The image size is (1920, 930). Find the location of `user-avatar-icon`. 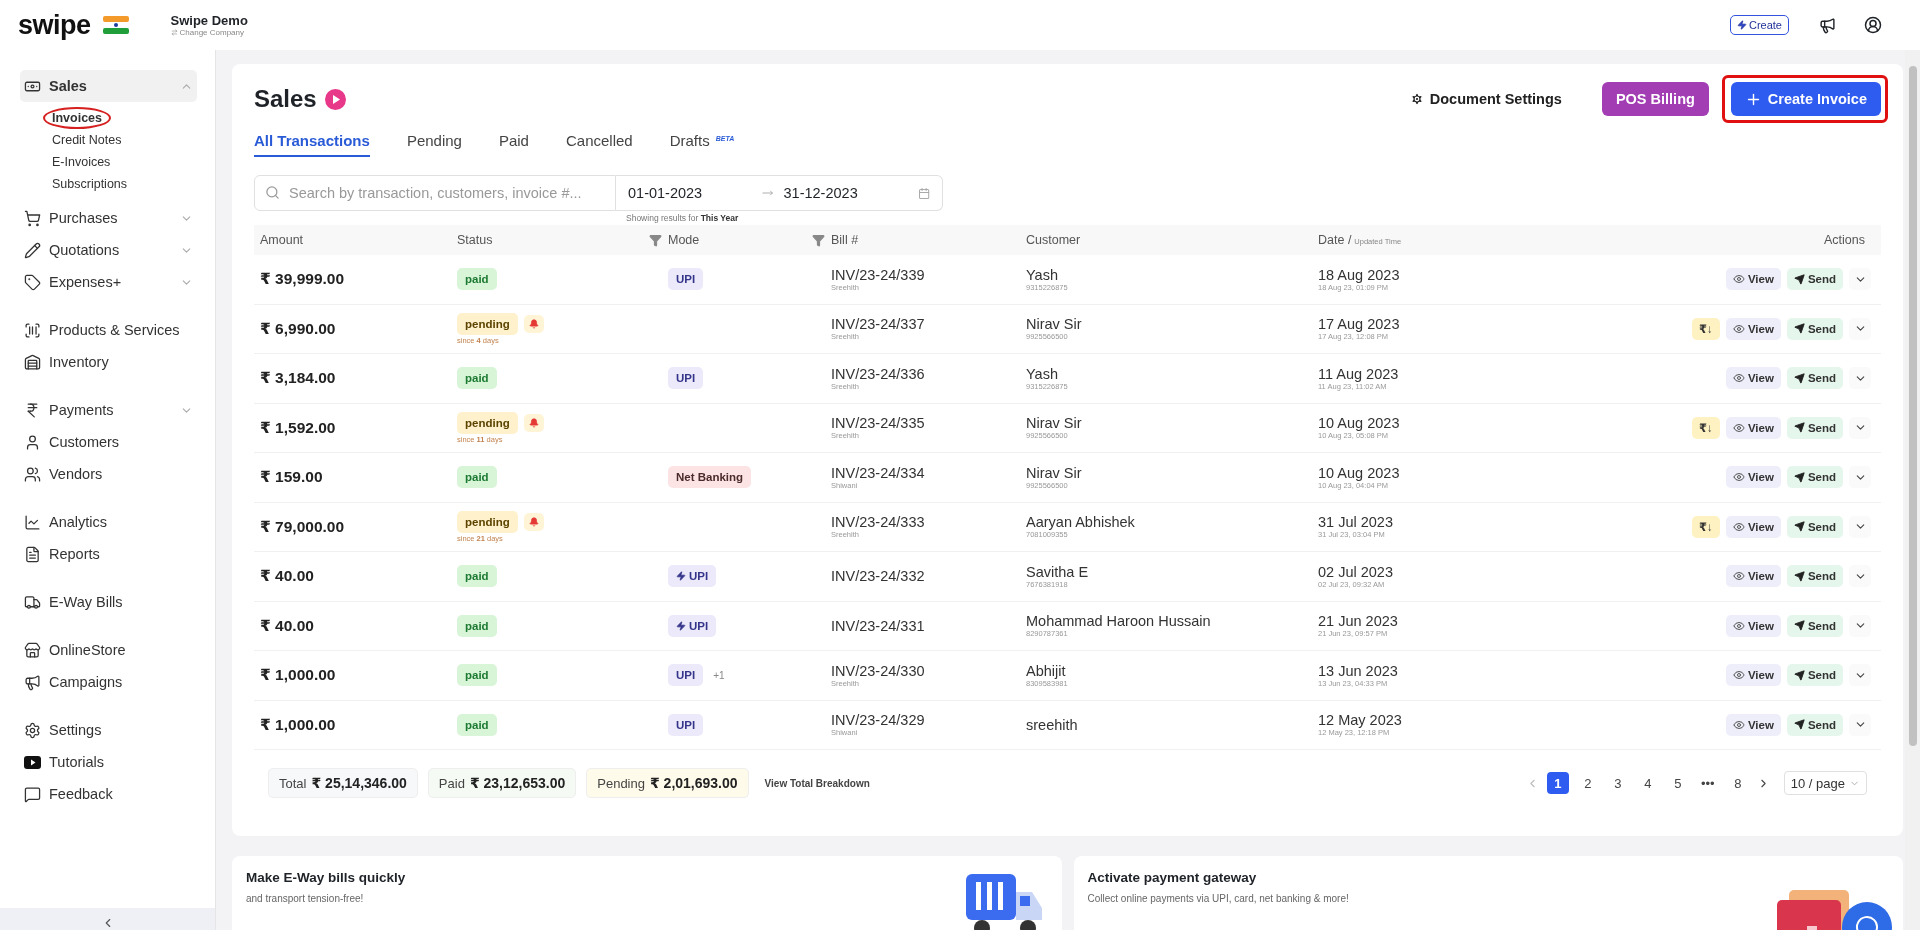

user-avatar-icon is located at coordinates (1873, 25).